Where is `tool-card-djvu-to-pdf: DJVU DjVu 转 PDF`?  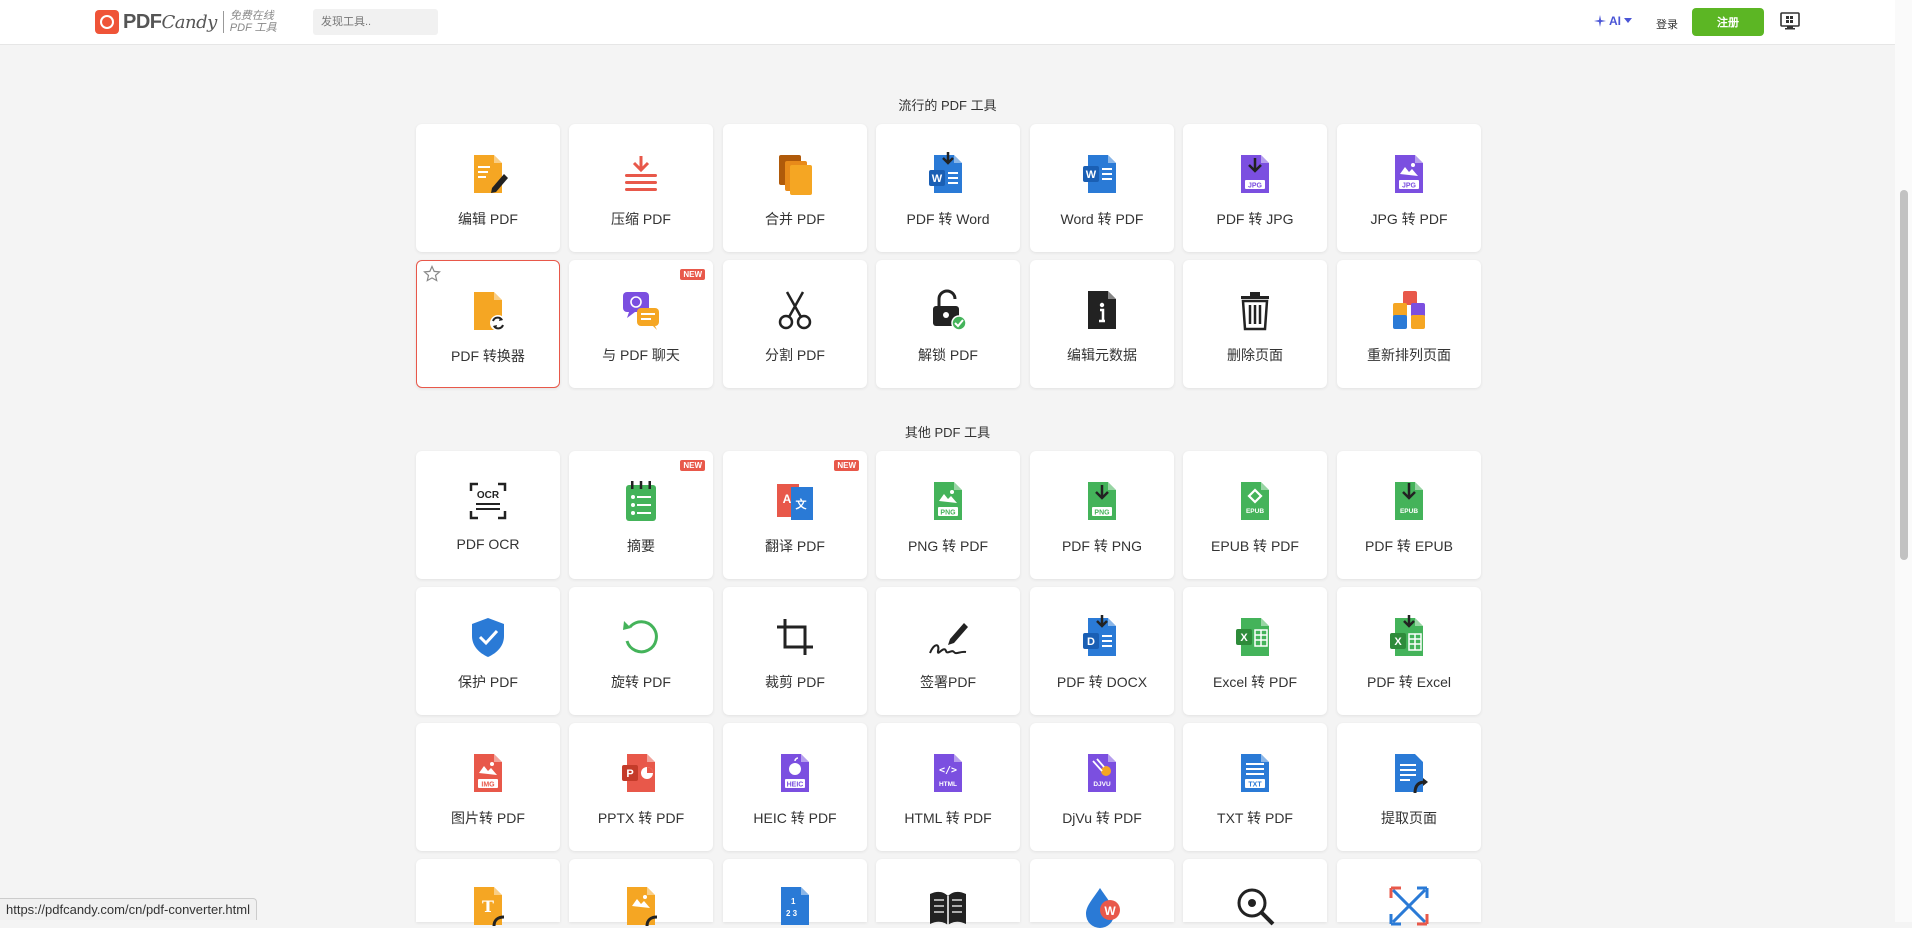
tool-card-djvu-to-pdf: DJVU DjVu 转 PDF is located at coordinates (1102, 787).